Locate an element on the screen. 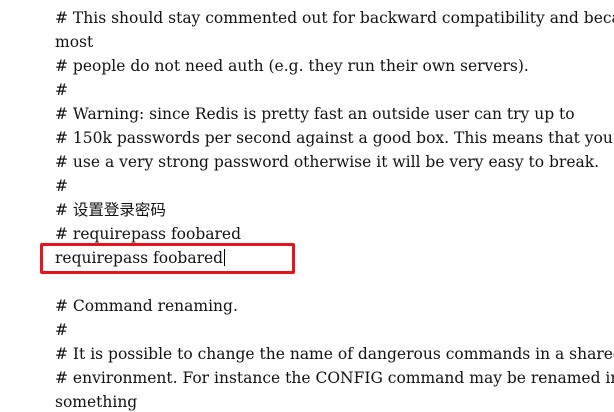  code-line: # Command renaming. is located at coordinates (146, 306).